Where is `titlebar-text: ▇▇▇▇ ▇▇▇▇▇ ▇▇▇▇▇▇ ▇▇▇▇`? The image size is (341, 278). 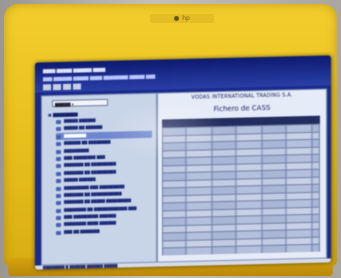 titlebar-text: ▇▇▇▇ ▇▇▇▇▇ ▇▇▇▇▇▇ ▇▇▇▇ is located at coordinates (74, 70).